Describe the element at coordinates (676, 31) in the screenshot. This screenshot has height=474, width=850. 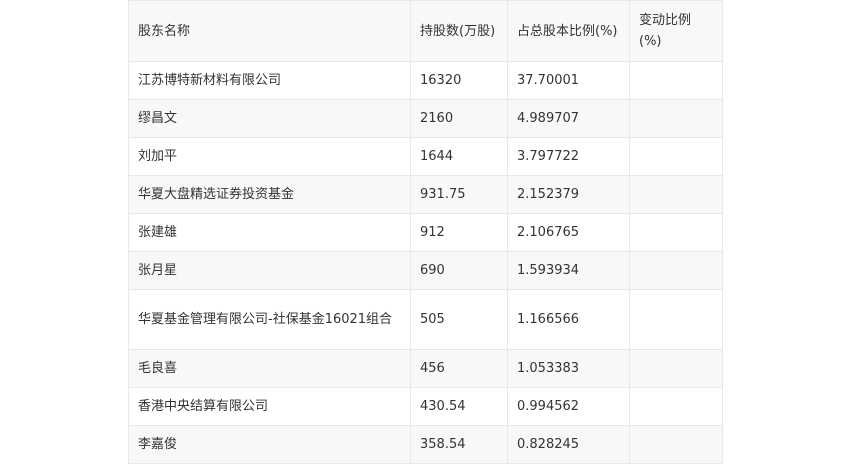
I see `header-change: 变动比例(%)` at that location.